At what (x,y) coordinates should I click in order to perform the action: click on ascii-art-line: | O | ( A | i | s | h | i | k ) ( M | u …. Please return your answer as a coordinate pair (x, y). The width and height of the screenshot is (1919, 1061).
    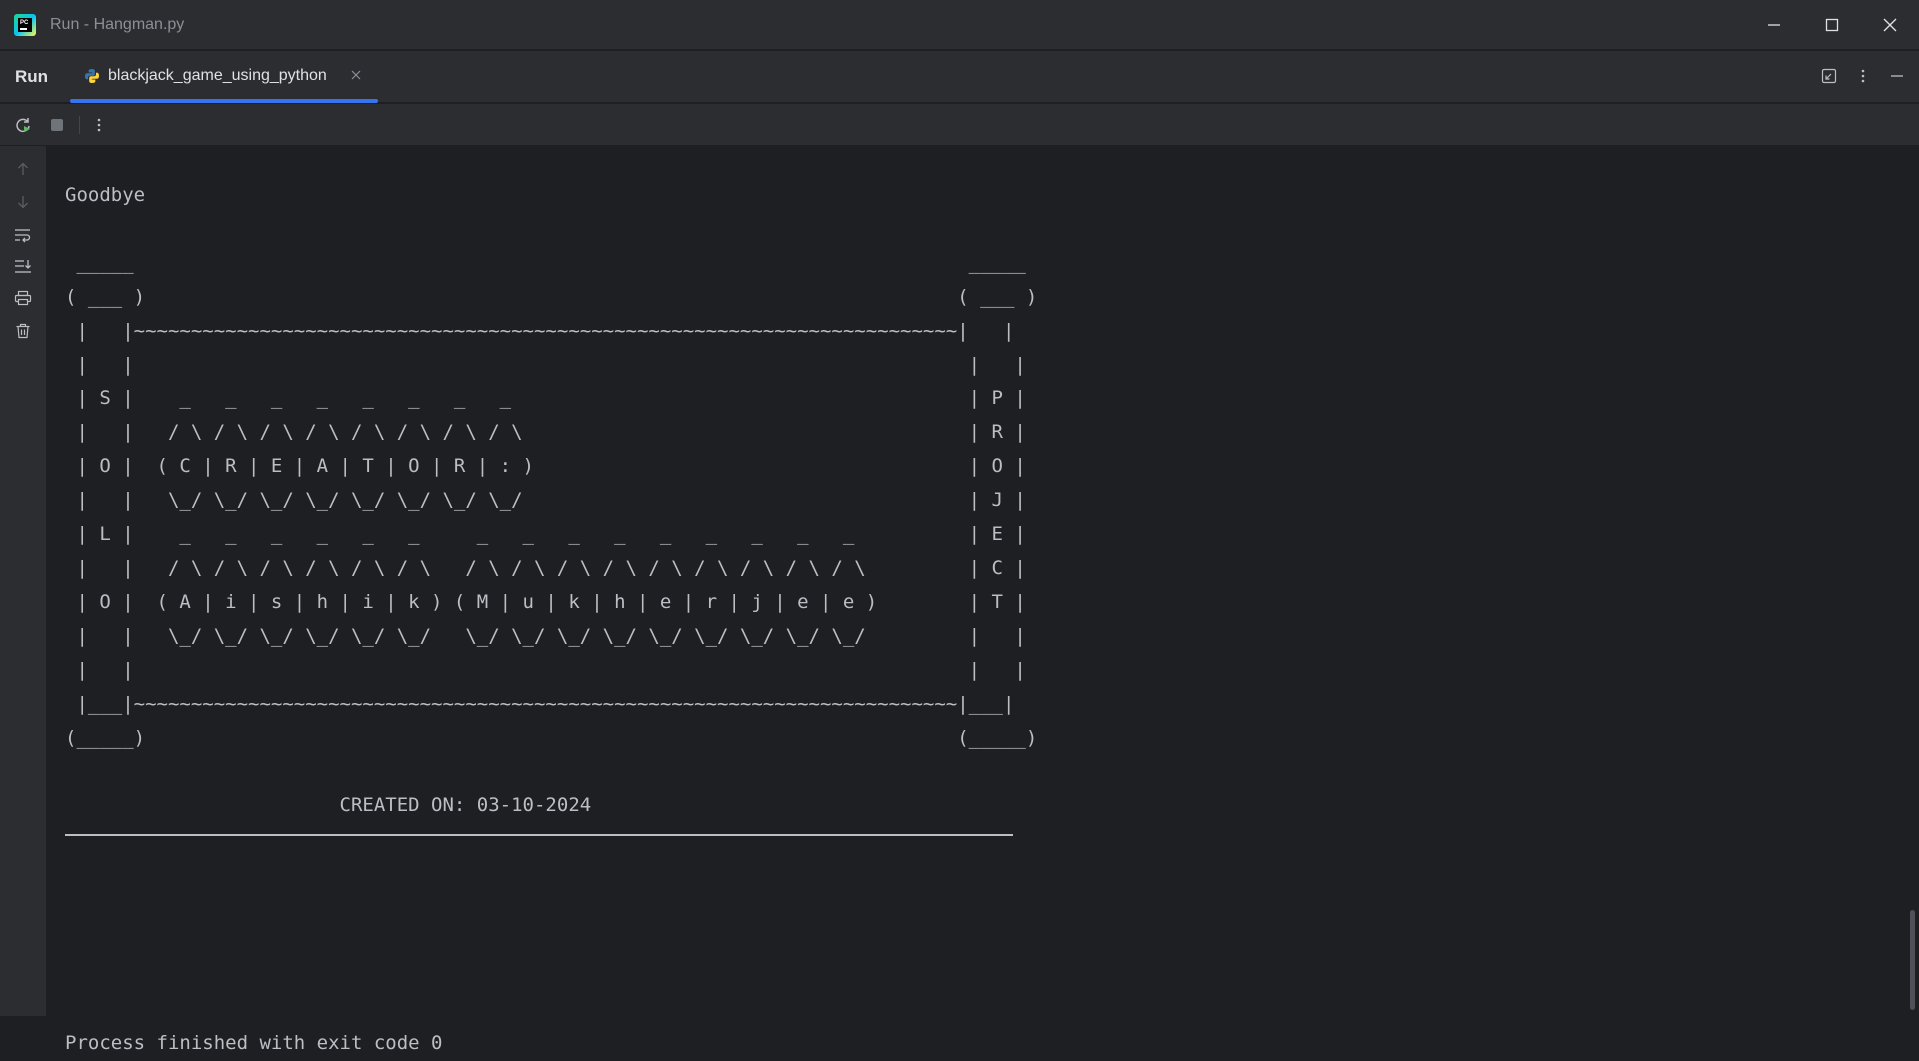
    Looking at the image, I should click on (545, 601).